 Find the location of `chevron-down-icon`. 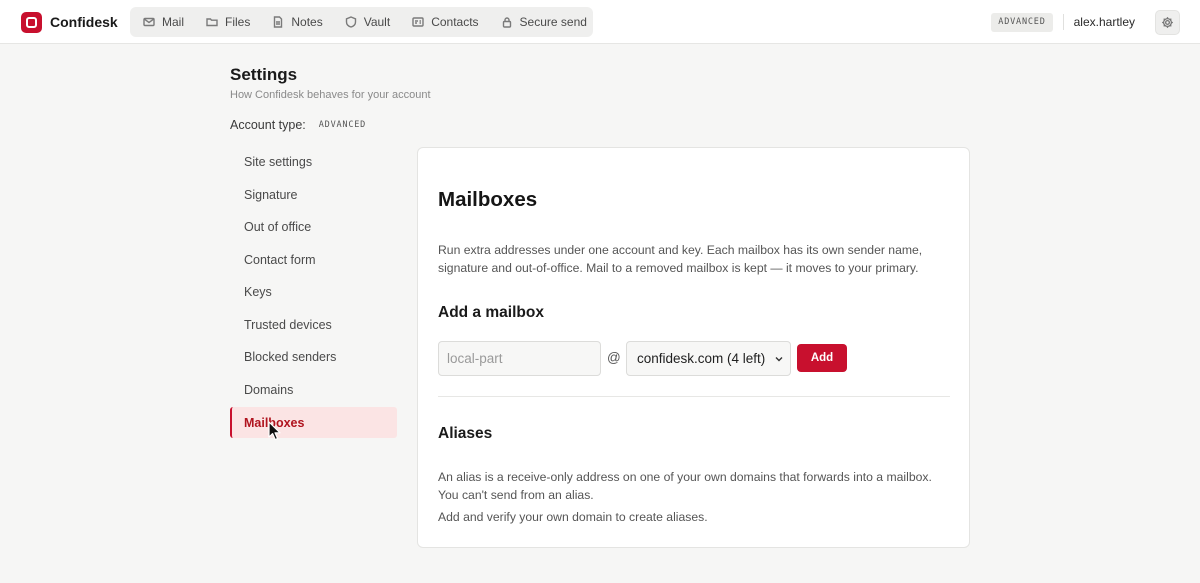

chevron-down-icon is located at coordinates (779, 359).